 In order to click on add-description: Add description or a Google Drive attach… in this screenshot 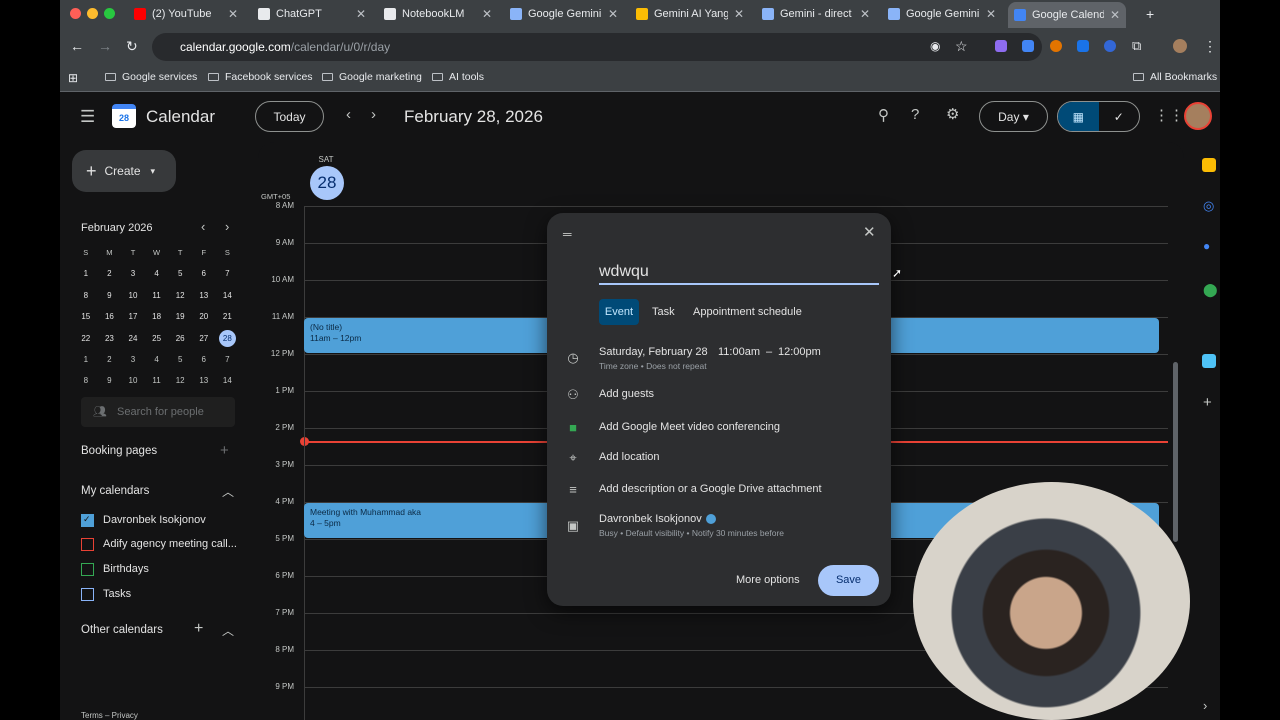, I will do `click(710, 489)`.